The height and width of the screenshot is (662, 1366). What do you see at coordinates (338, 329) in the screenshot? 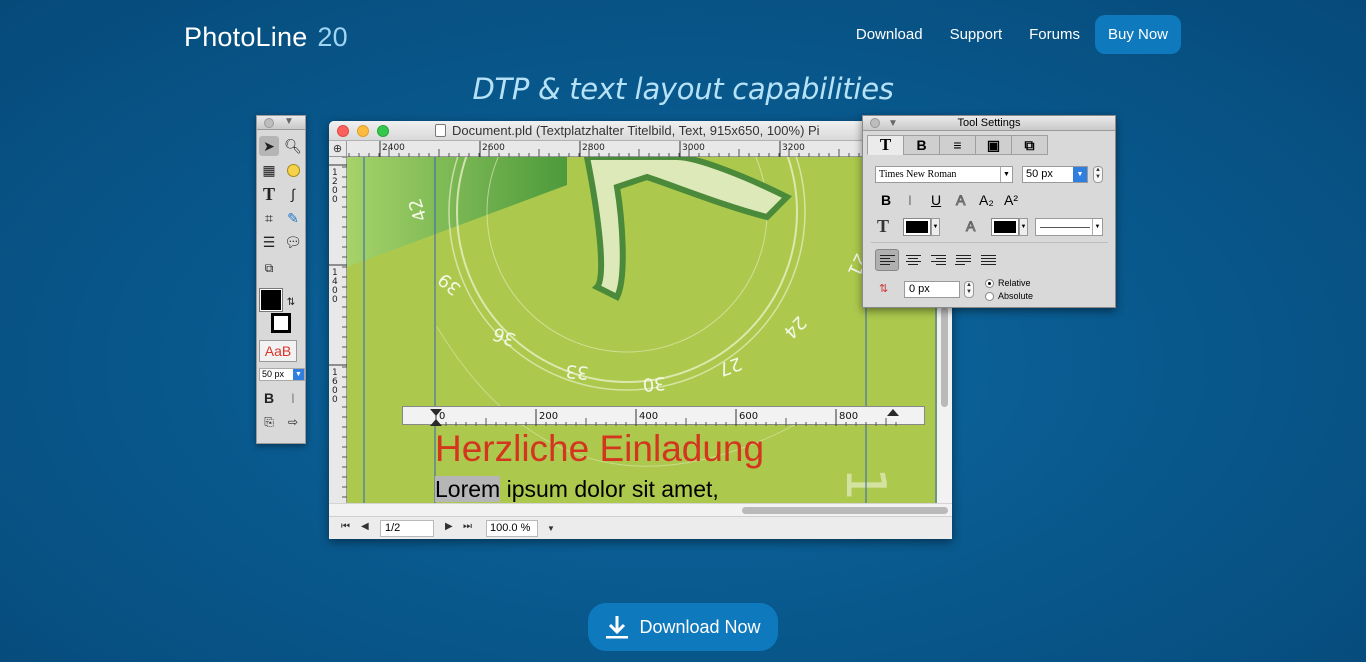
I see `vertical-ruler: 120014001600` at bounding box center [338, 329].